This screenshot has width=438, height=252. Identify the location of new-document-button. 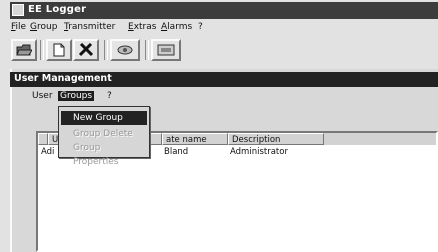
(59, 50).